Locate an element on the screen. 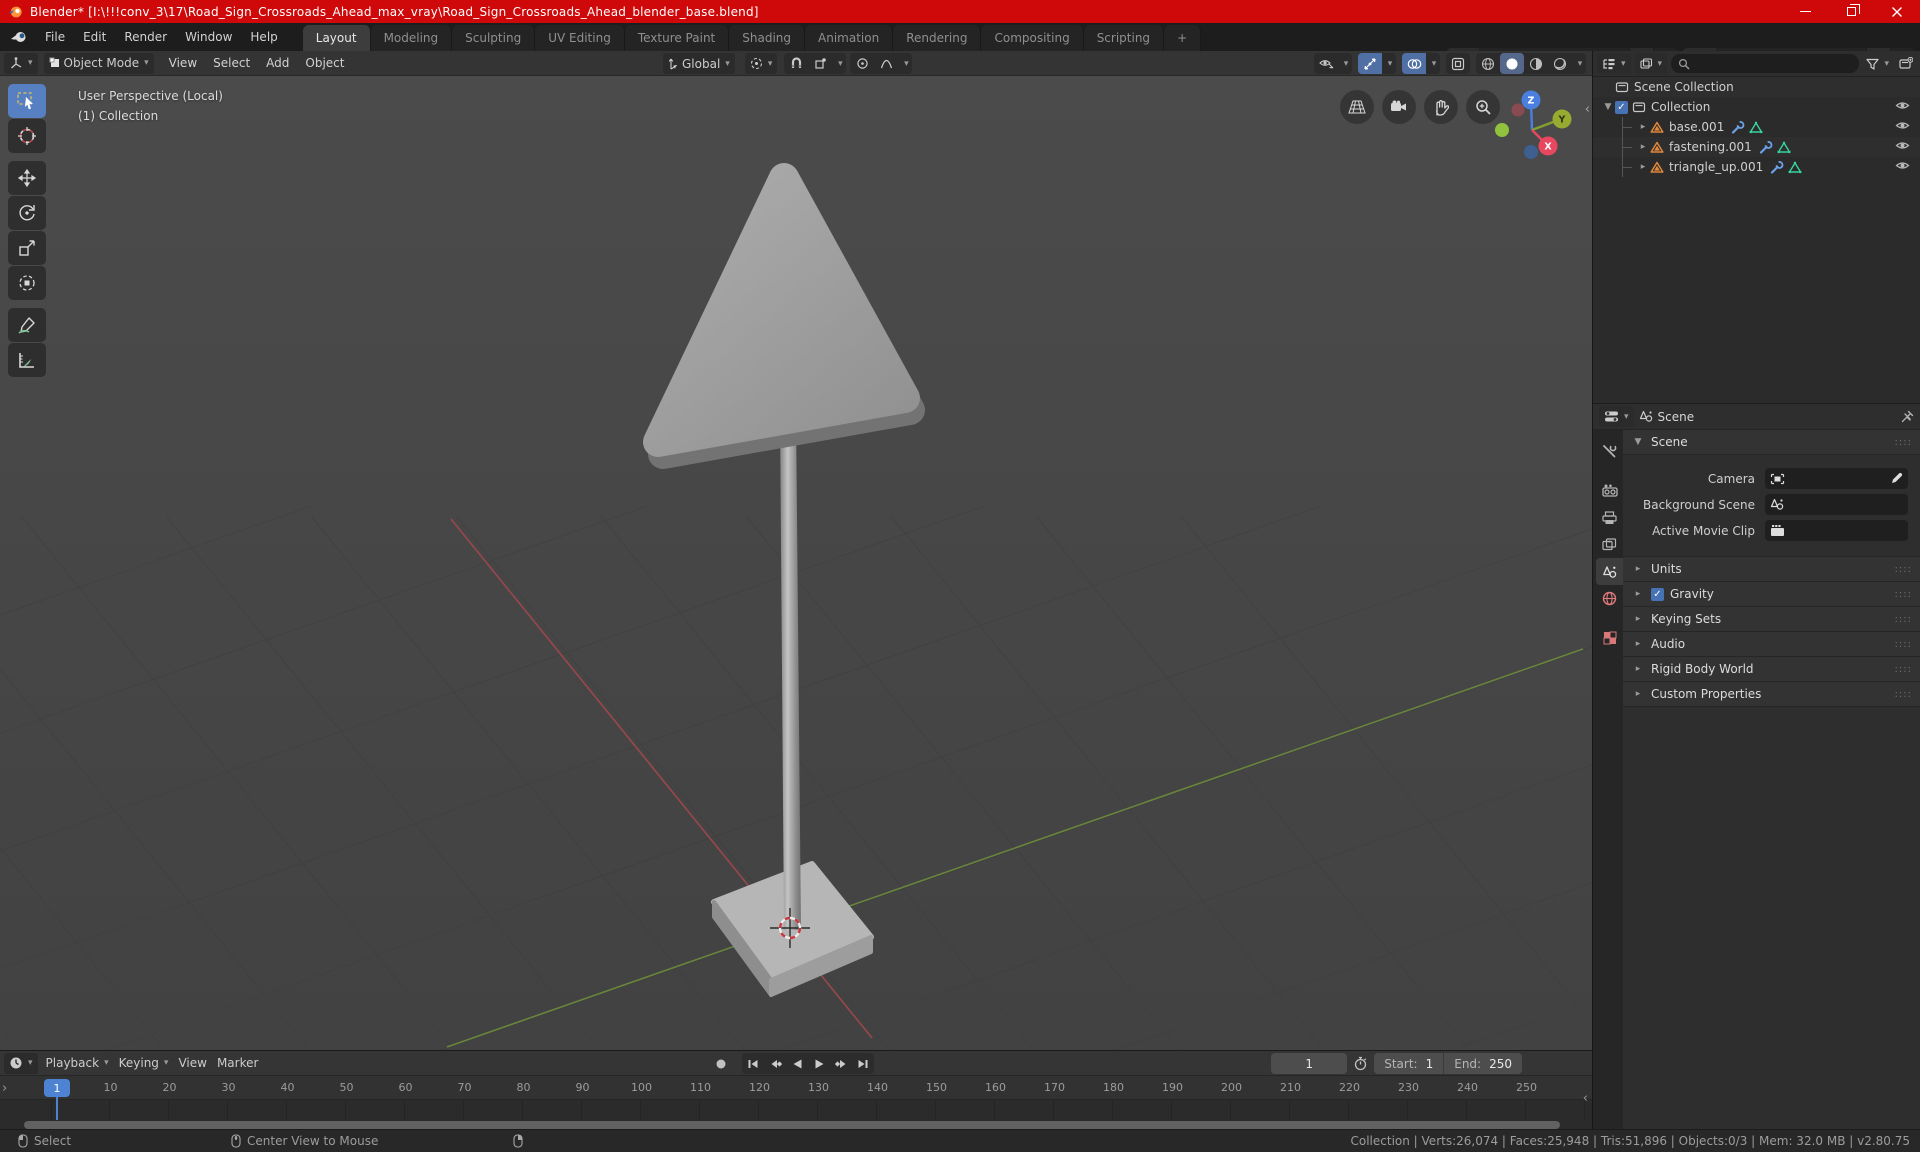 The image size is (1920, 1152). menubar-menu: File is located at coordinates (55, 37).